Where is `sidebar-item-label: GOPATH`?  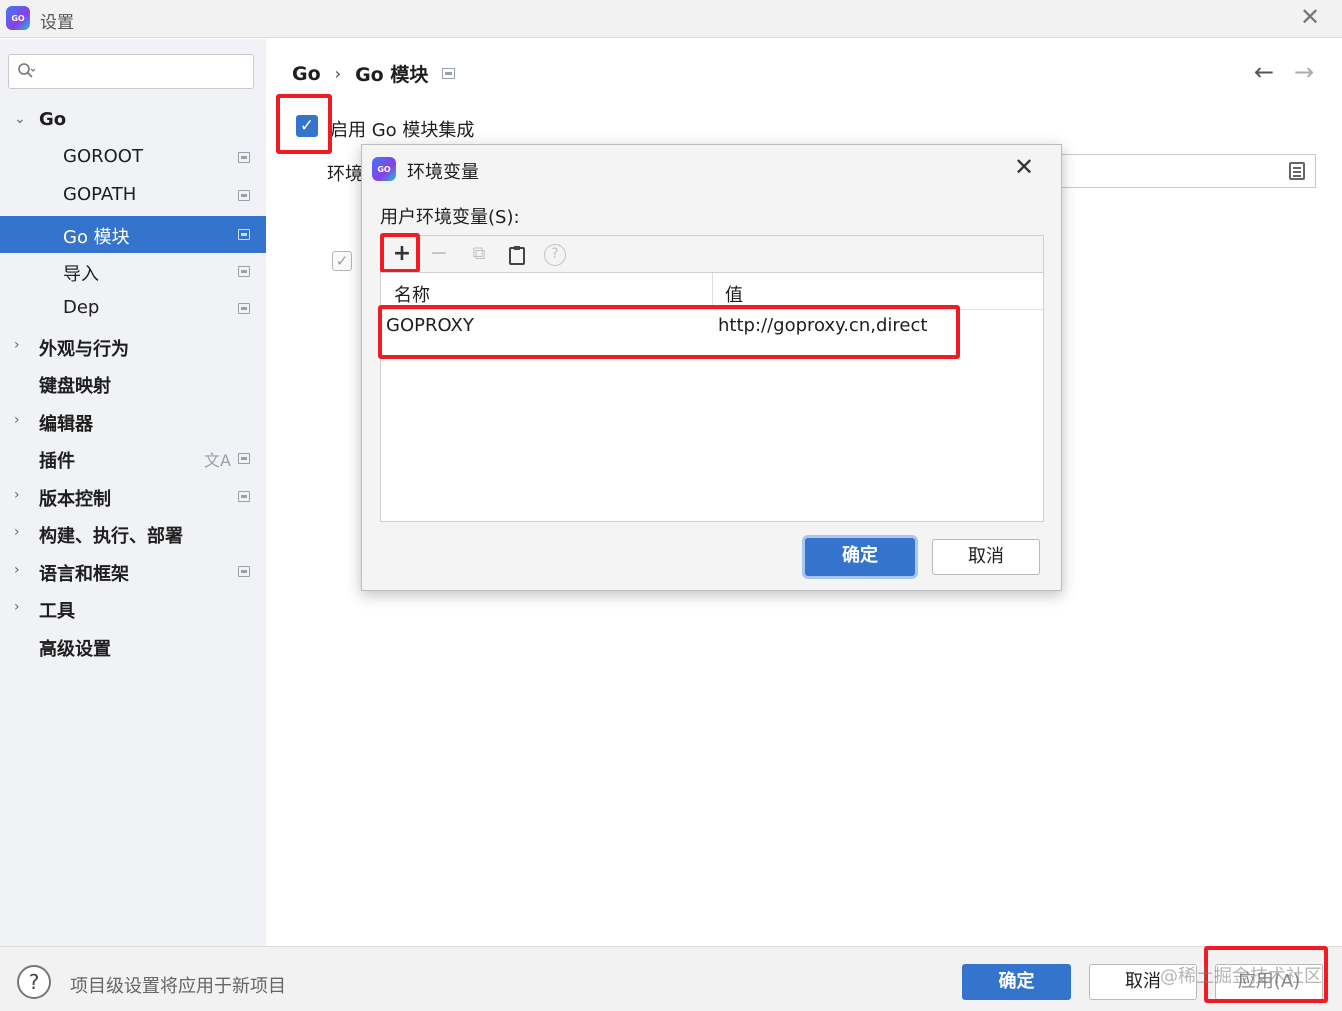 sidebar-item-label: GOPATH is located at coordinates (100, 194).